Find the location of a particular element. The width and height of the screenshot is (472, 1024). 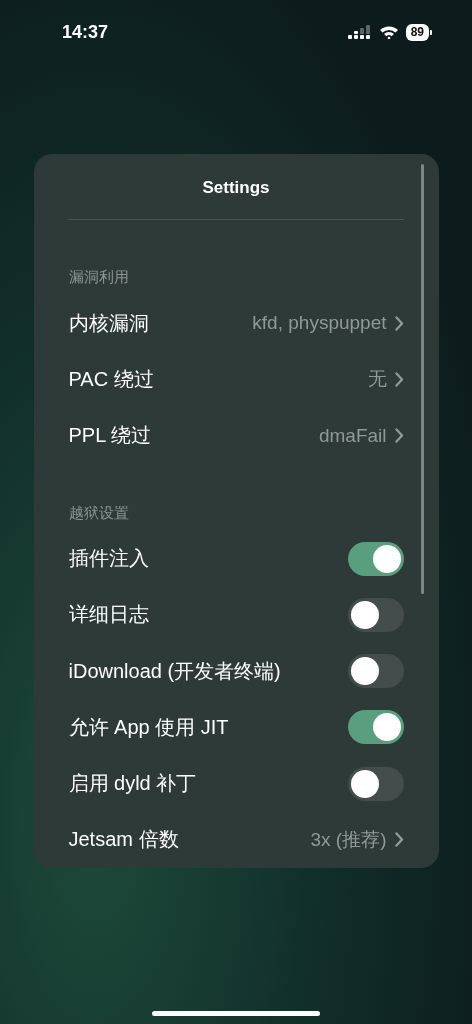

row-value: 3x (推荐) is located at coordinates (348, 839).